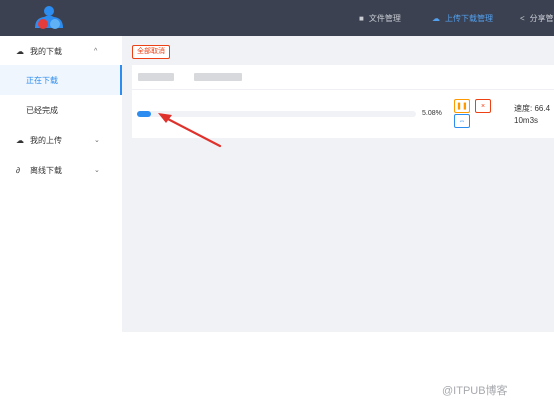 This screenshot has height=405, width=554. What do you see at coordinates (475, 391) in the screenshot?
I see `watermark: @ITPUB博客` at bounding box center [475, 391].